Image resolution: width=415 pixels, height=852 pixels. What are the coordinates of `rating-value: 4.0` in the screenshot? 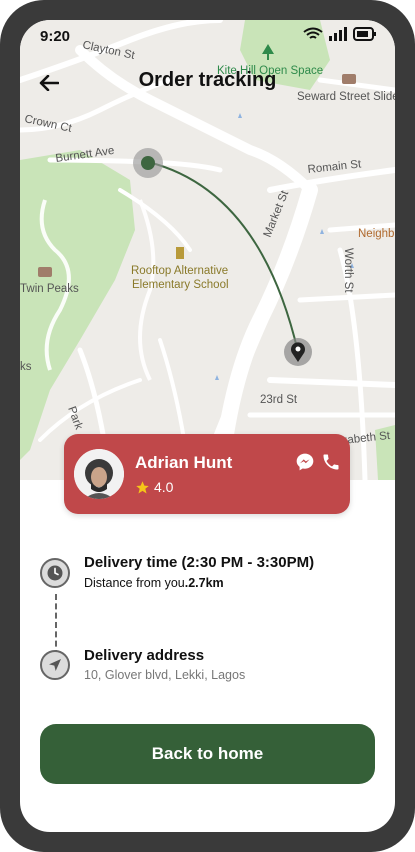 It's located at (164, 487).